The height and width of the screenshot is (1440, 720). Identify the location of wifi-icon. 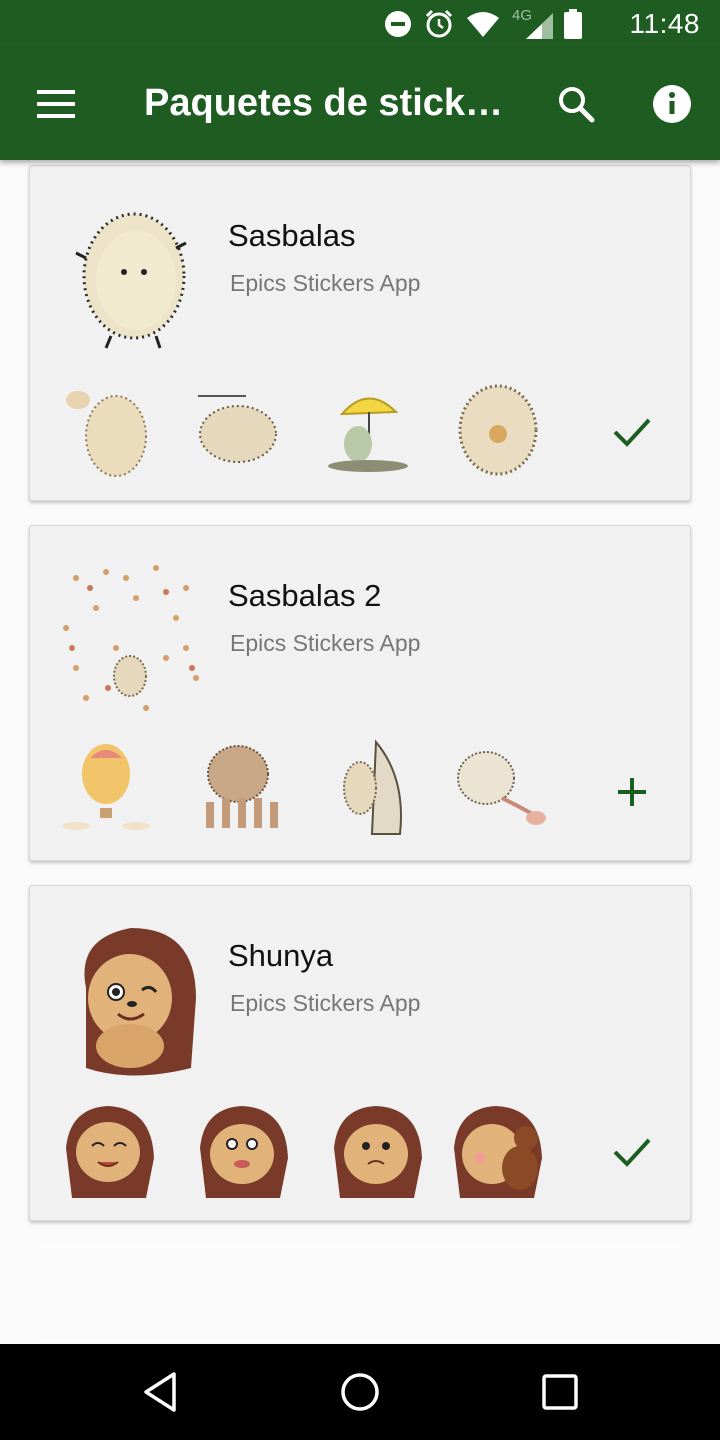
(483, 24).